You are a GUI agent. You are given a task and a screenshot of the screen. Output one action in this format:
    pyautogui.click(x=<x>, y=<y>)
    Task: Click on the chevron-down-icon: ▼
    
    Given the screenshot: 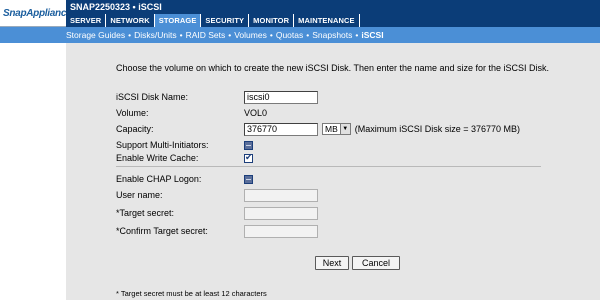 What is the action you would take?
    pyautogui.click(x=344, y=129)
    